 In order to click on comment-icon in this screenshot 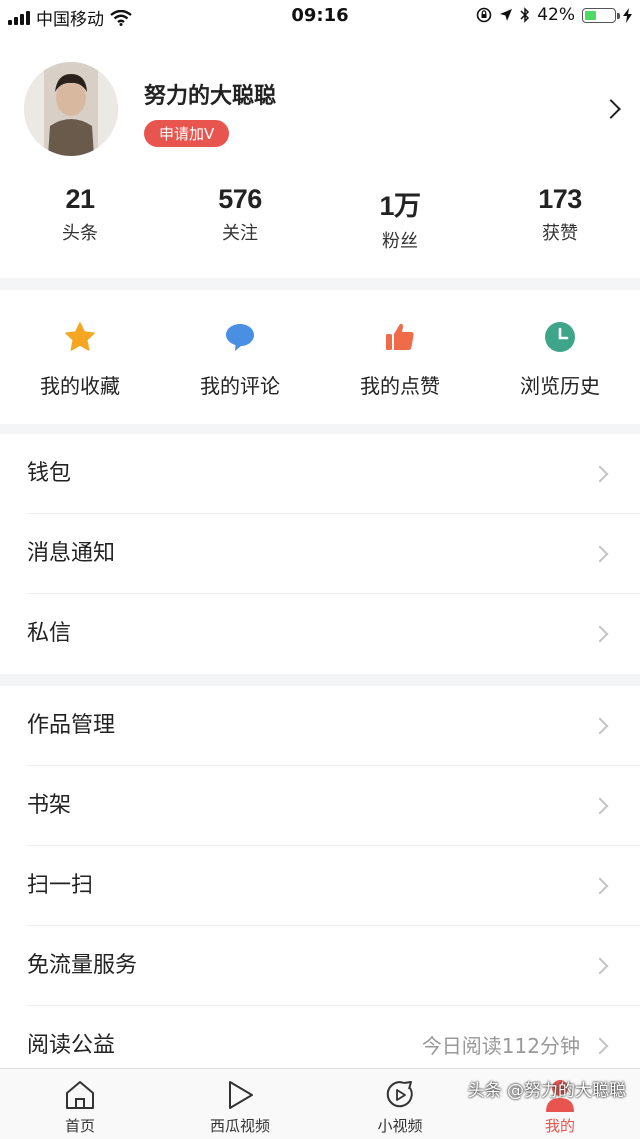, I will do `click(240, 337)`.